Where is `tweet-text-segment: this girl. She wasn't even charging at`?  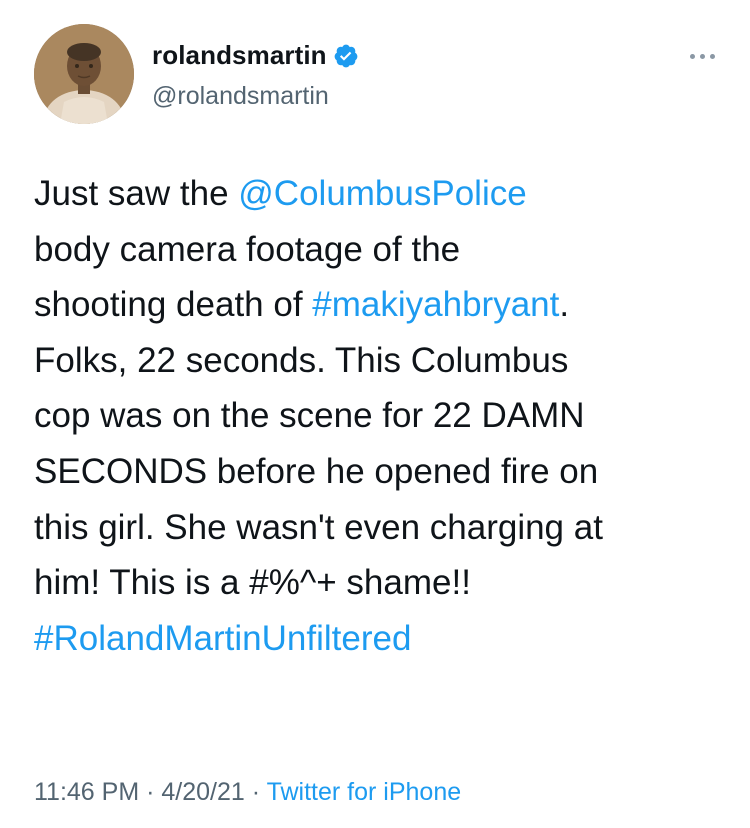 tweet-text-segment: this girl. She wasn't even charging at is located at coordinates (318, 527).